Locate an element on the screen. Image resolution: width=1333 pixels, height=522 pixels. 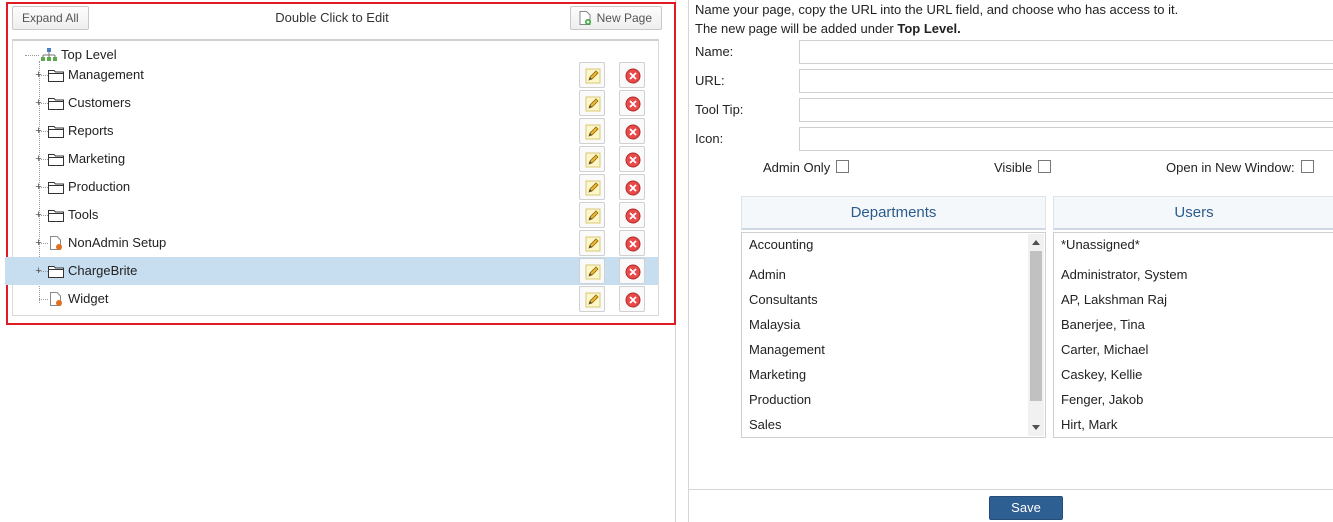
new-window-checkbox is located at coordinates (1307, 166).